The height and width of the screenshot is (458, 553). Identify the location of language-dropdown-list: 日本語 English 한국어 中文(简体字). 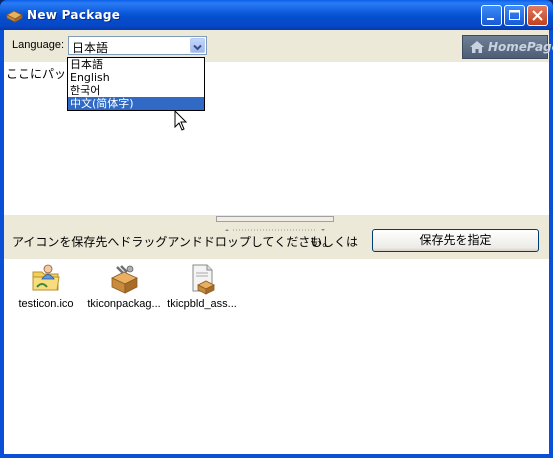
(136, 84).